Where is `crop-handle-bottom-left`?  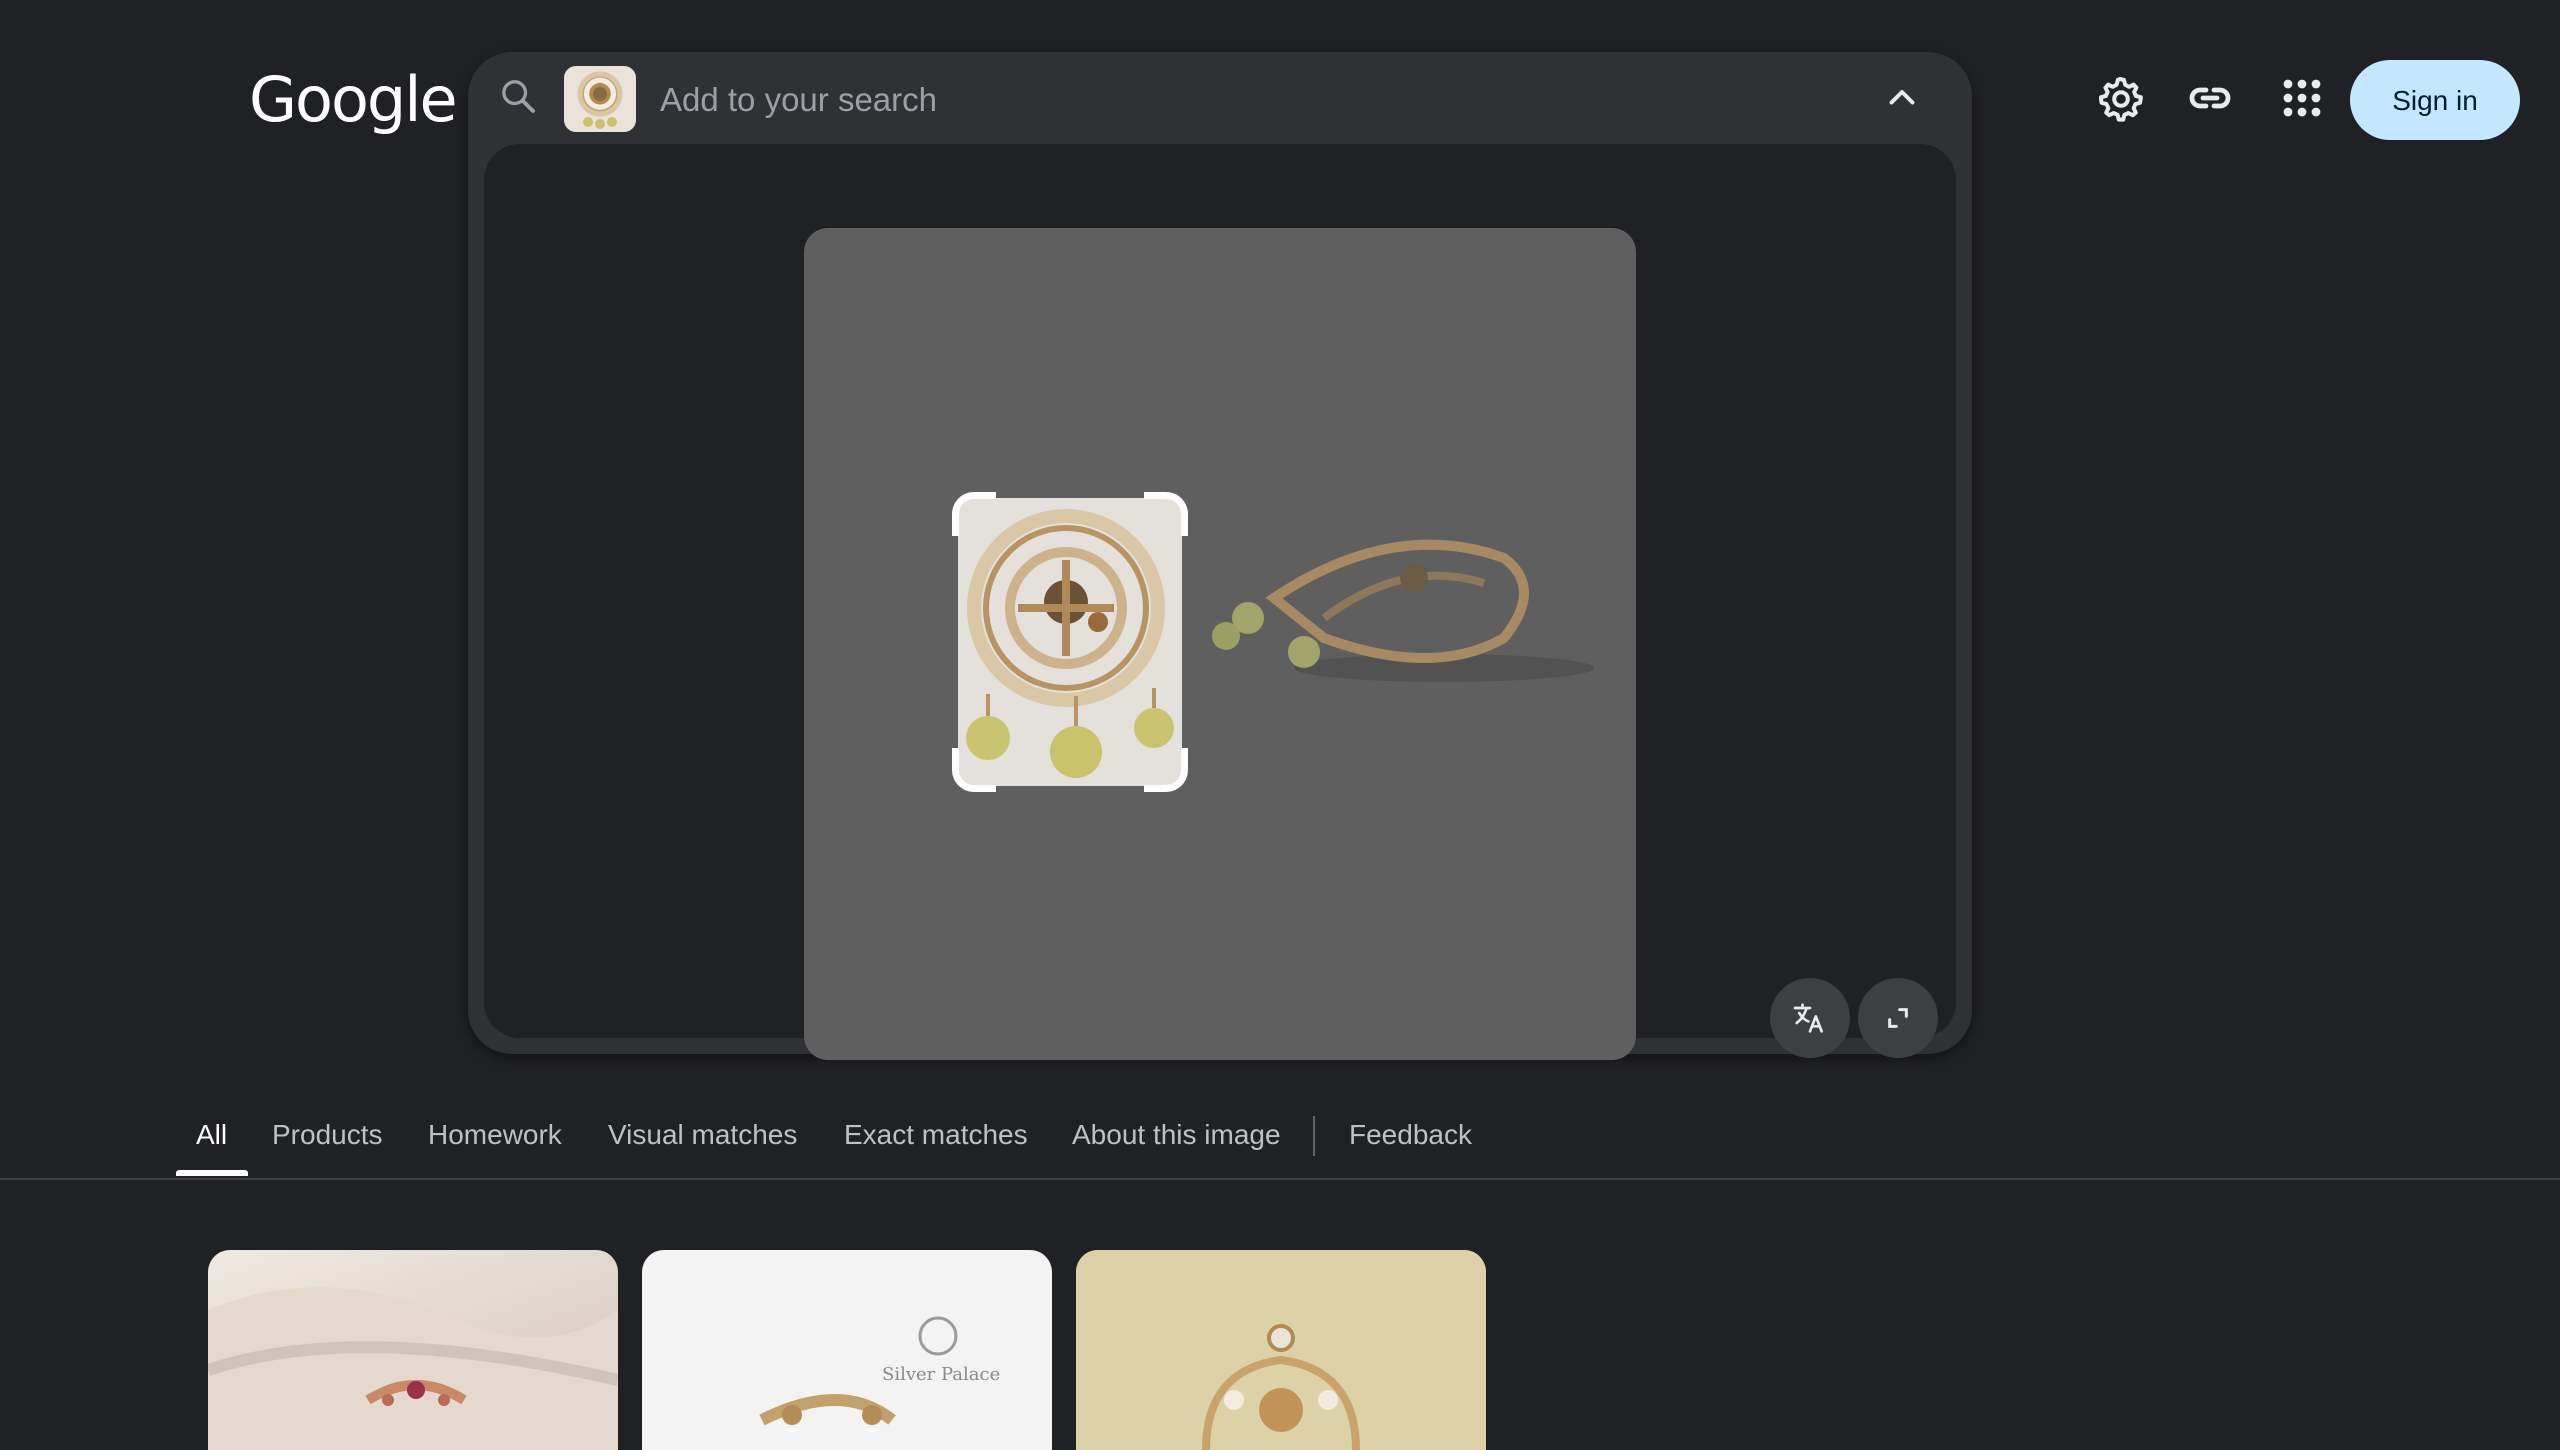 crop-handle-bottom-left is located at coordinates (974, 770).